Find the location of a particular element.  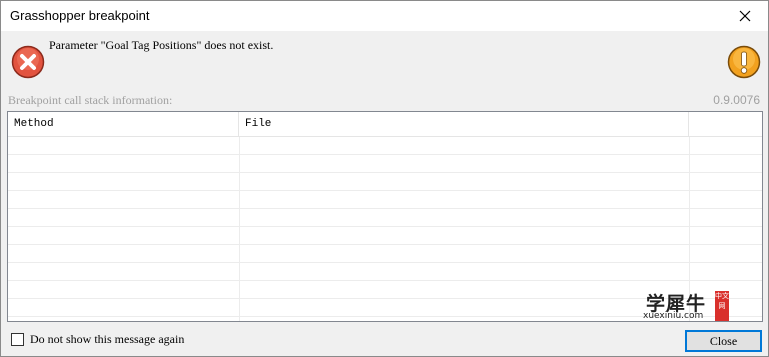

watermark-url: xuexiniu.com is located at coordinates (673, 316).